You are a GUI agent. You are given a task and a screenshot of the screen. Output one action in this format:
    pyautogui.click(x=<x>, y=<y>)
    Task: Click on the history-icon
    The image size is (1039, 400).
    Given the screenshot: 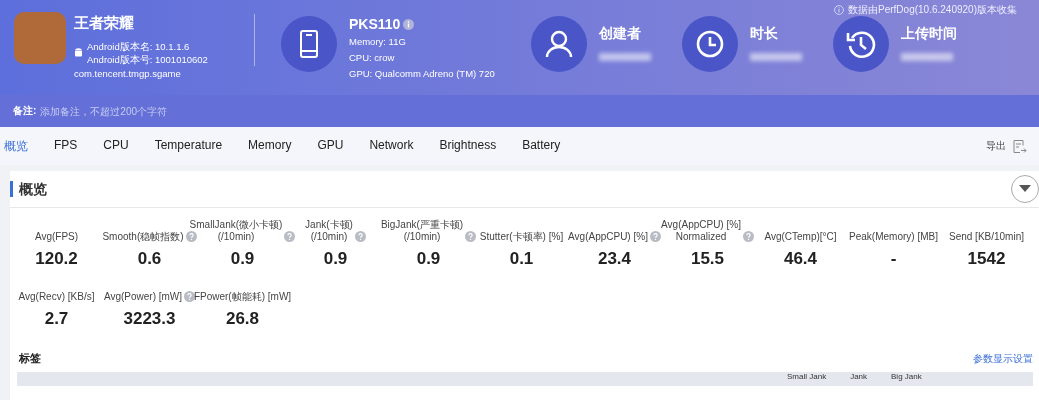 What is the action you would take?
    pyautogui.click(x=861, y=44)
    